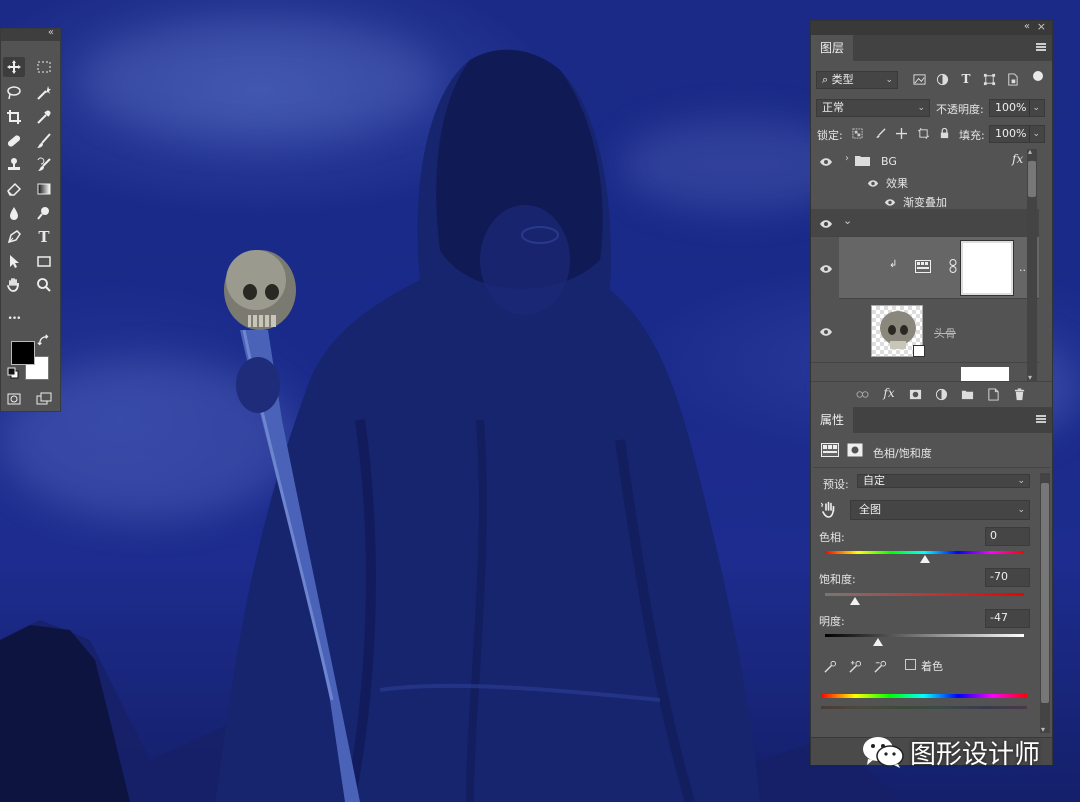 Image resolution: width=1080 pixels, height=802 pixels. Describe the element at coordinates (832, 48) in the screenshot. I see `tab-layers: 图层` at that location.